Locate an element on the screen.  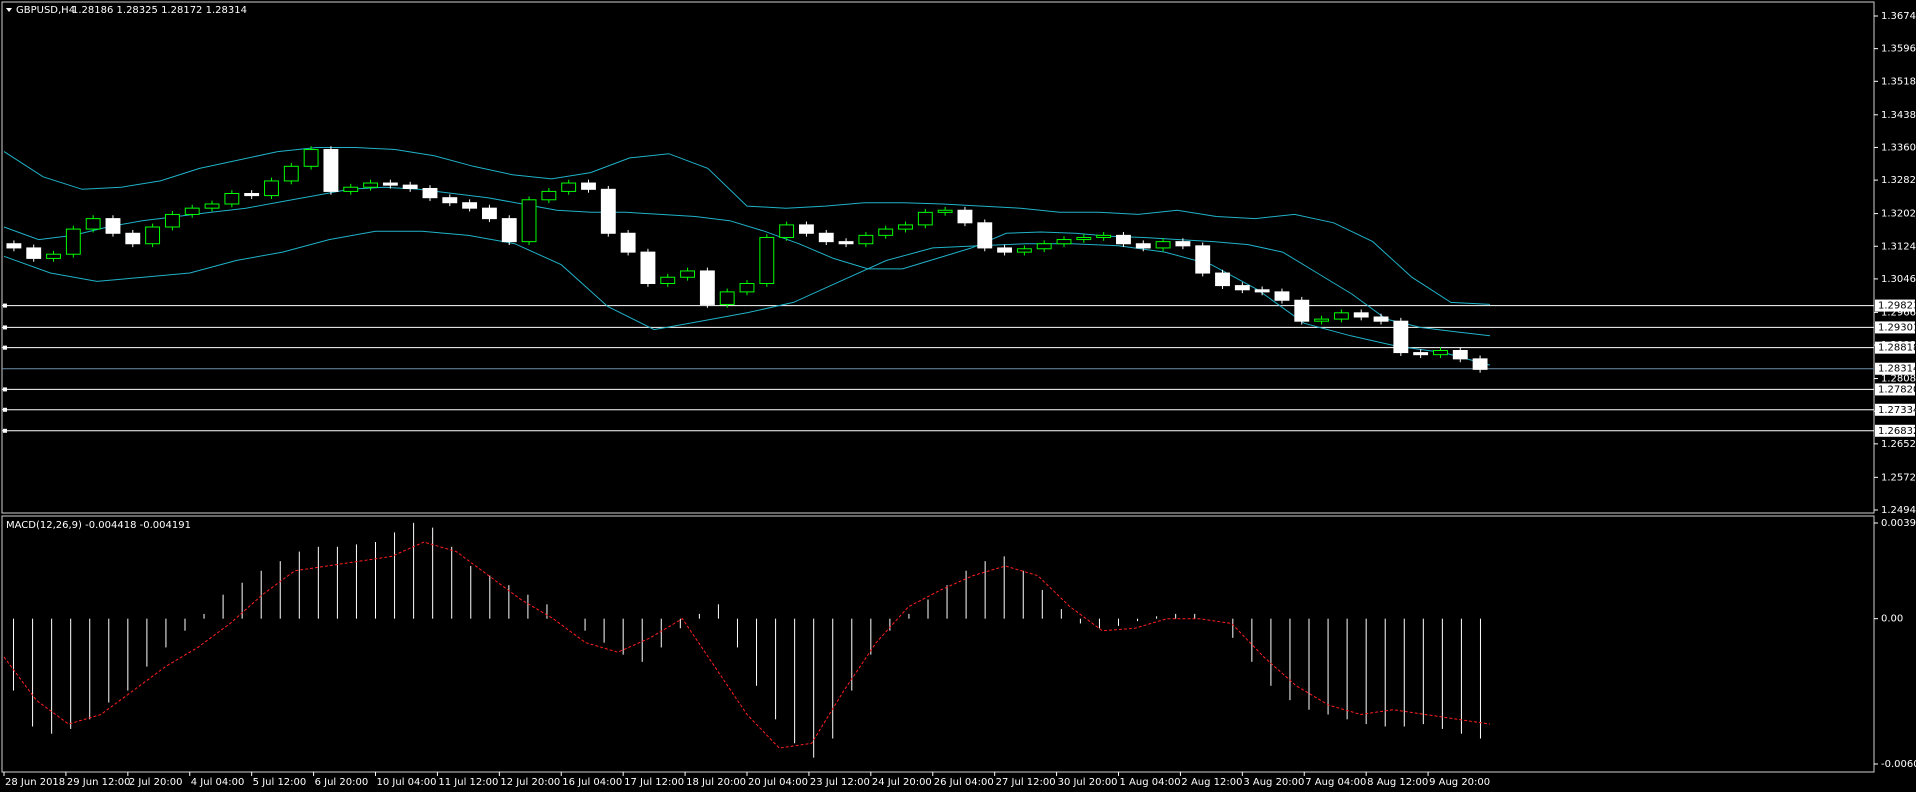
level-price-label: 1.29301 is located at coordinates (1897, 327).